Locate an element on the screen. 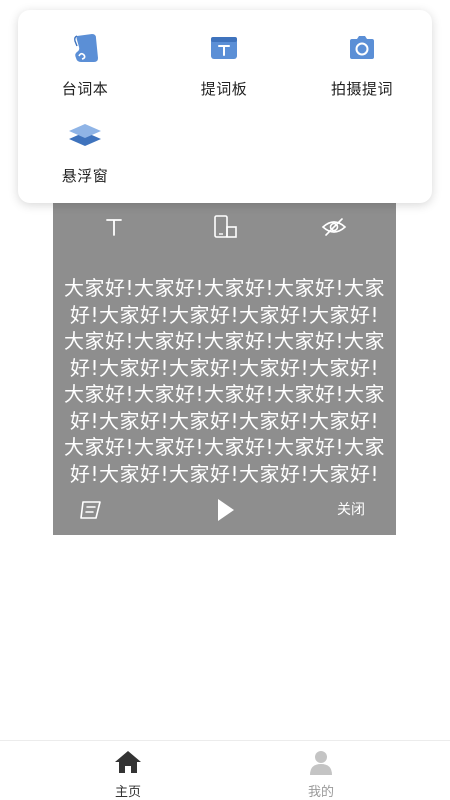  tab-mine: 我的 is located at coordinates (321, 774).